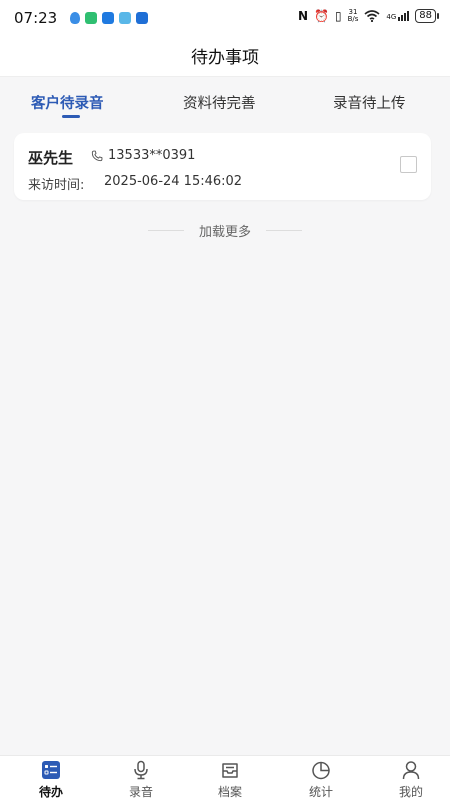  What do you see at coordinates (230, 770) in the screenshot?
I see `archive-icon` at bounding box center [230, 770].